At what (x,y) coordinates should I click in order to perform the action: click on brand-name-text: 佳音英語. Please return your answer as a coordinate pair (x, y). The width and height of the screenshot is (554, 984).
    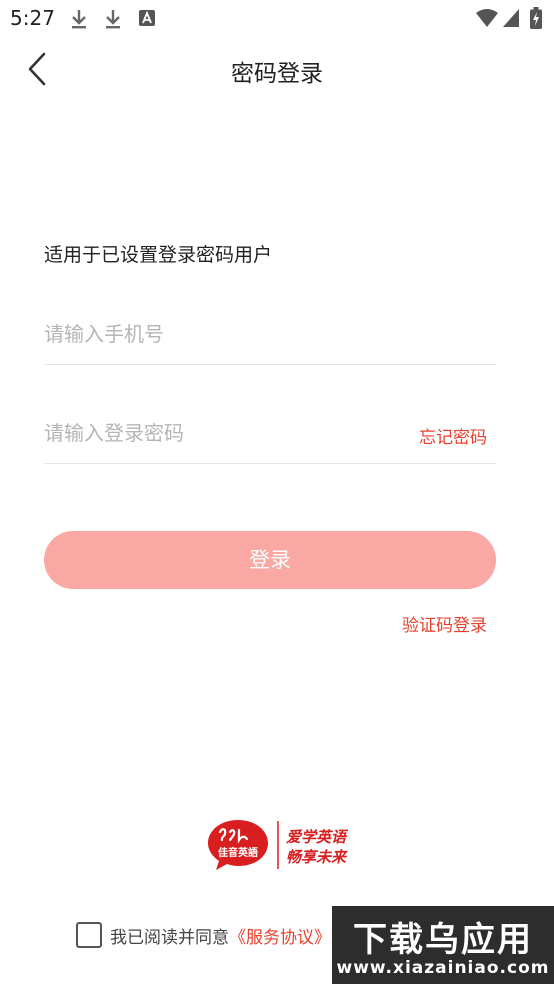
    Looking at the image, I should click on (238, 852).